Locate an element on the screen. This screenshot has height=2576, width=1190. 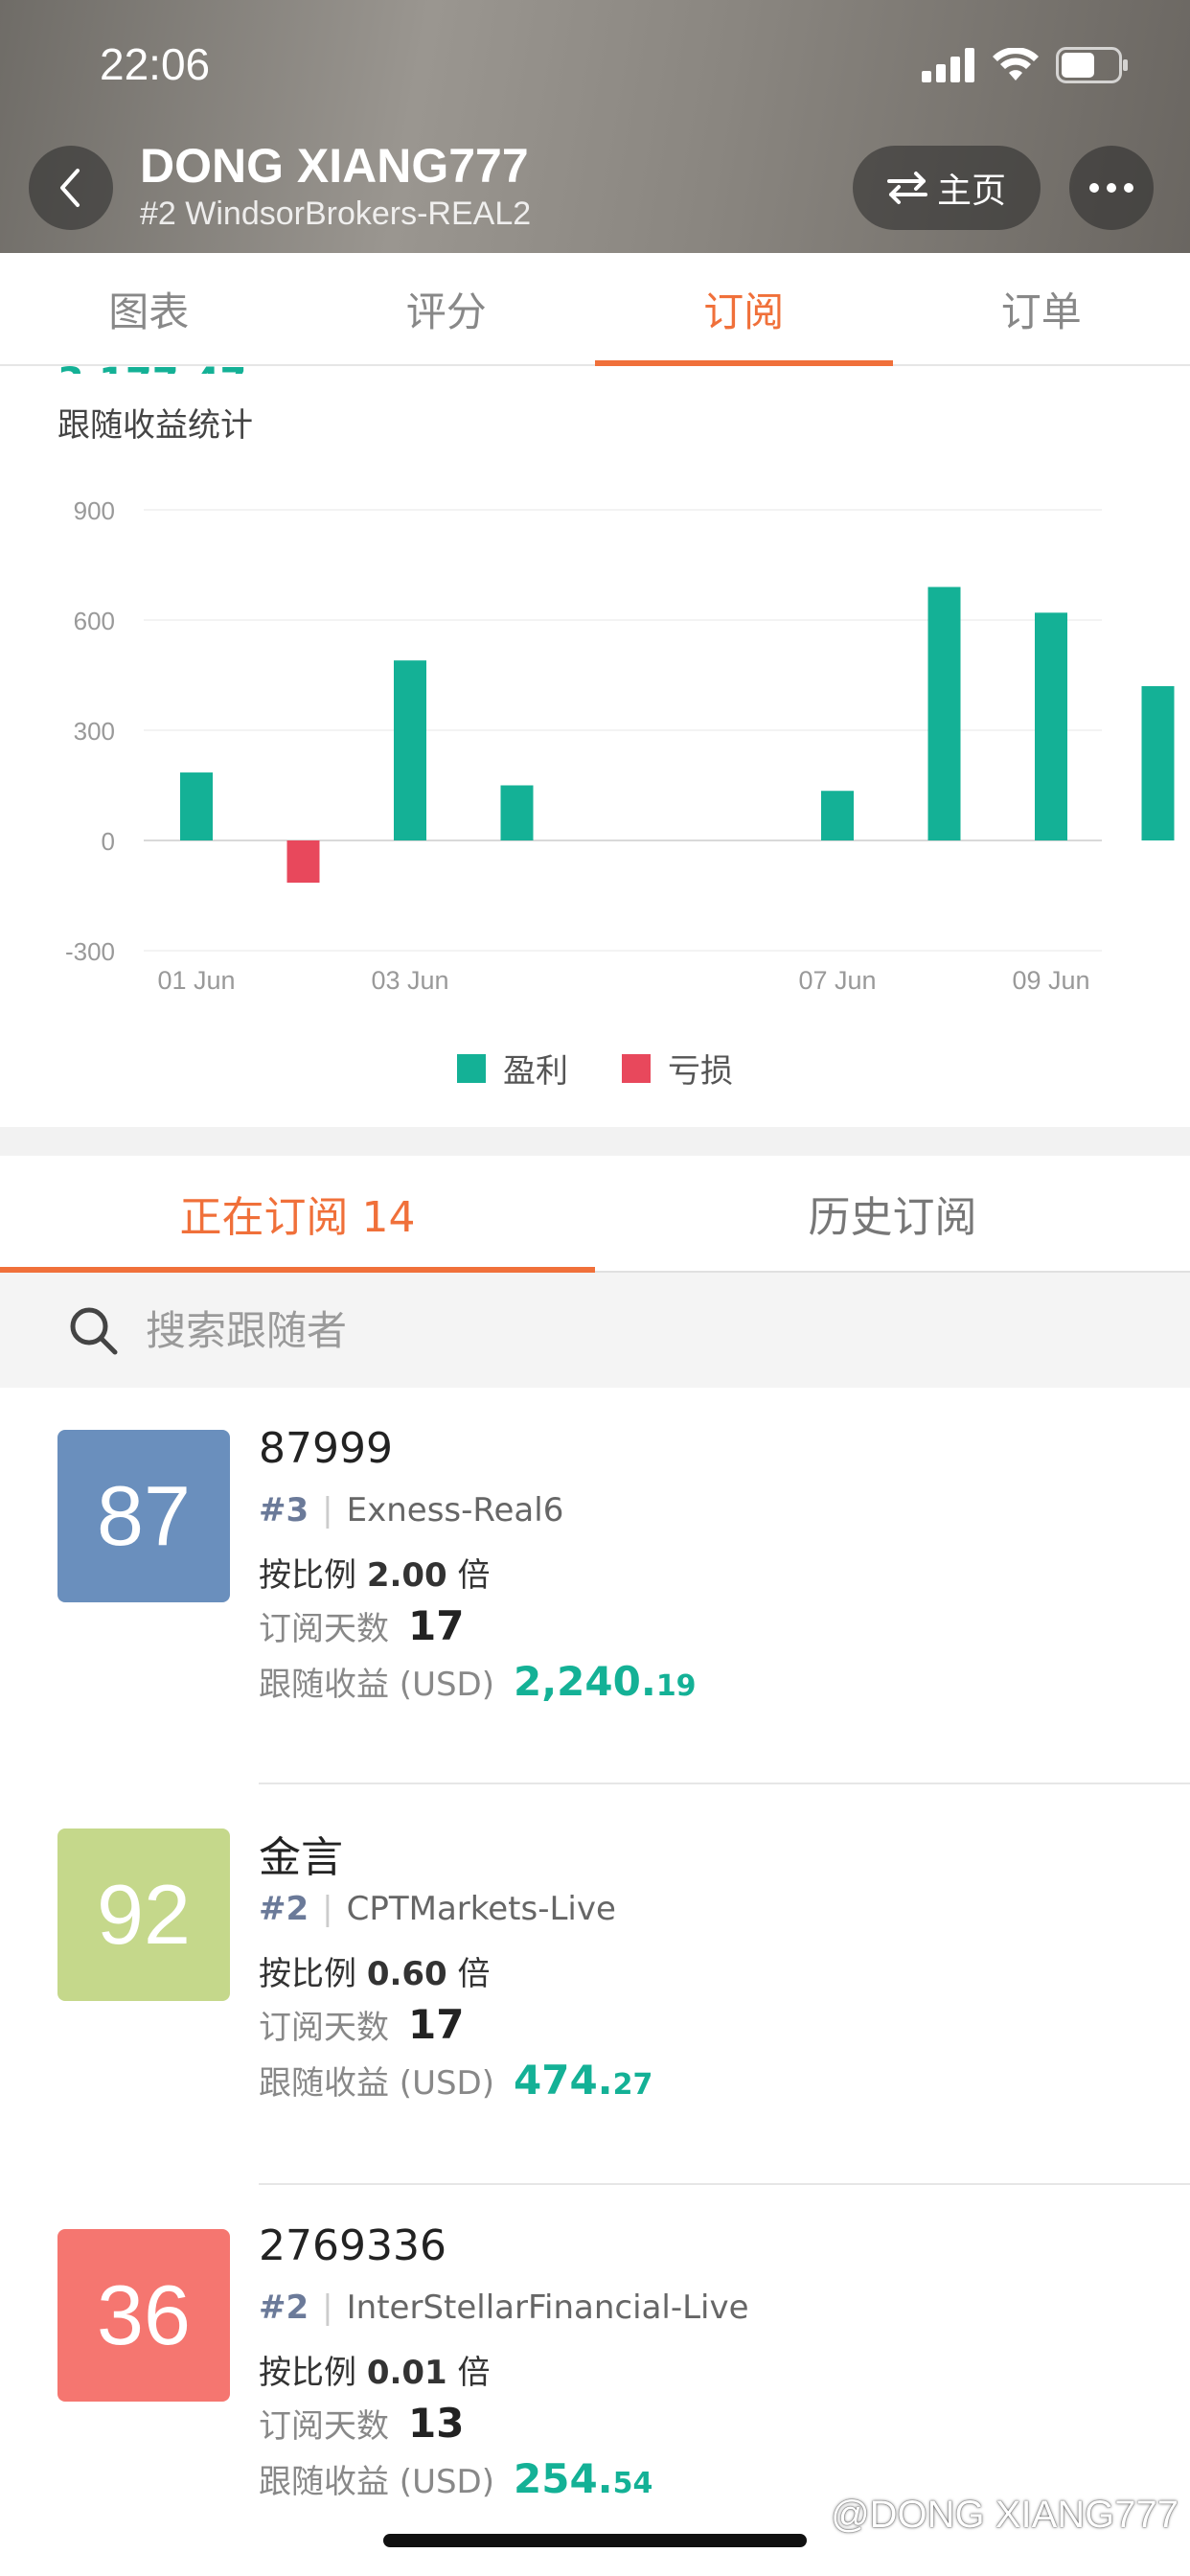
profit-integer: 254. is located at coordinates (563, 2478).